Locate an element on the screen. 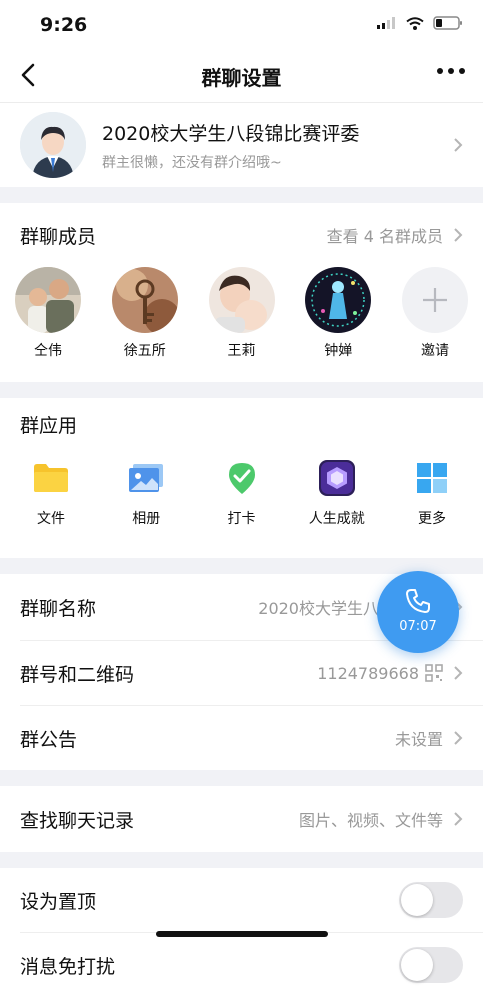 This screenshot has width=483, height=997. phone-icon is located at coordinates (418, 601).